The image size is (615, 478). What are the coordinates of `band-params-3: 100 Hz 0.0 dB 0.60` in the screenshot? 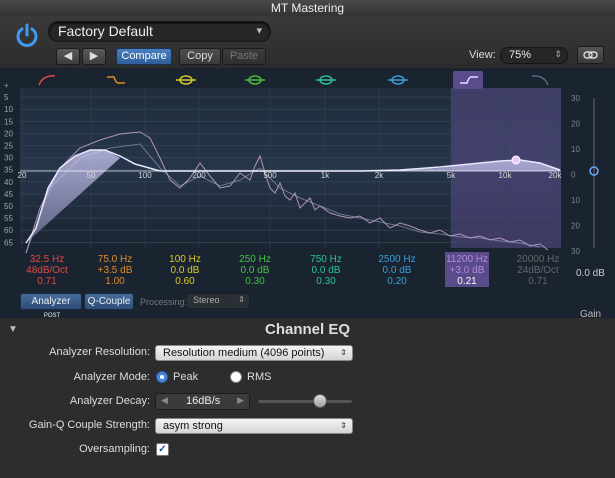 It's located at (185, 270).